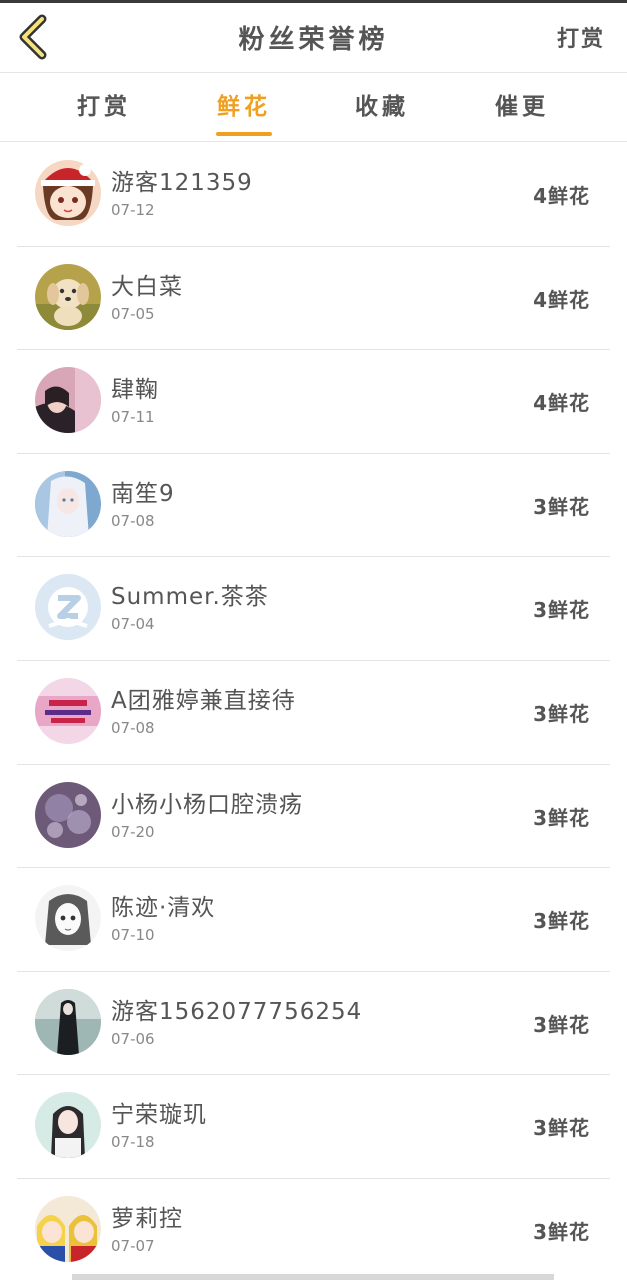 The height and width of the screenshot is (1280, 627). I want to click on tab-urge-update: 催更, so click(522, 108).